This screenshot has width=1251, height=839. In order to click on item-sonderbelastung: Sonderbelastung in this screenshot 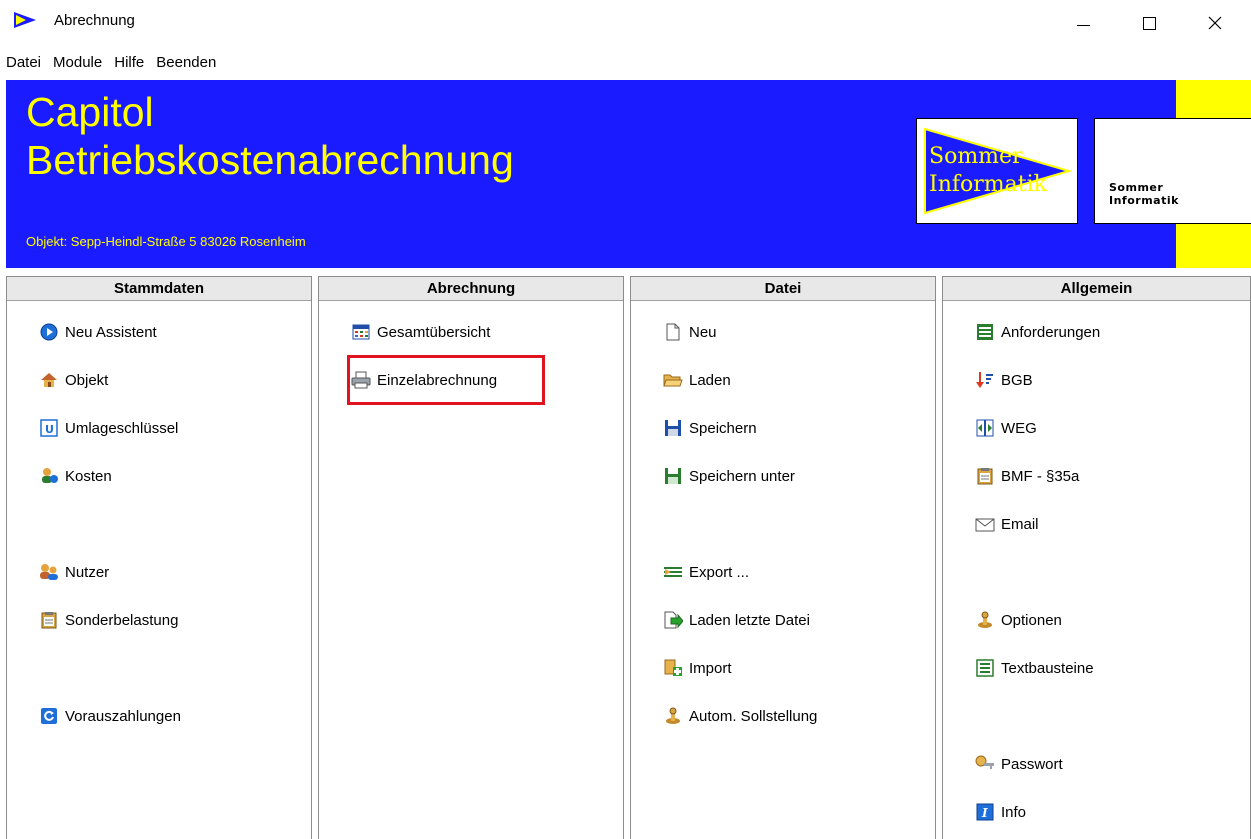, I will do `click(108, 620)`.